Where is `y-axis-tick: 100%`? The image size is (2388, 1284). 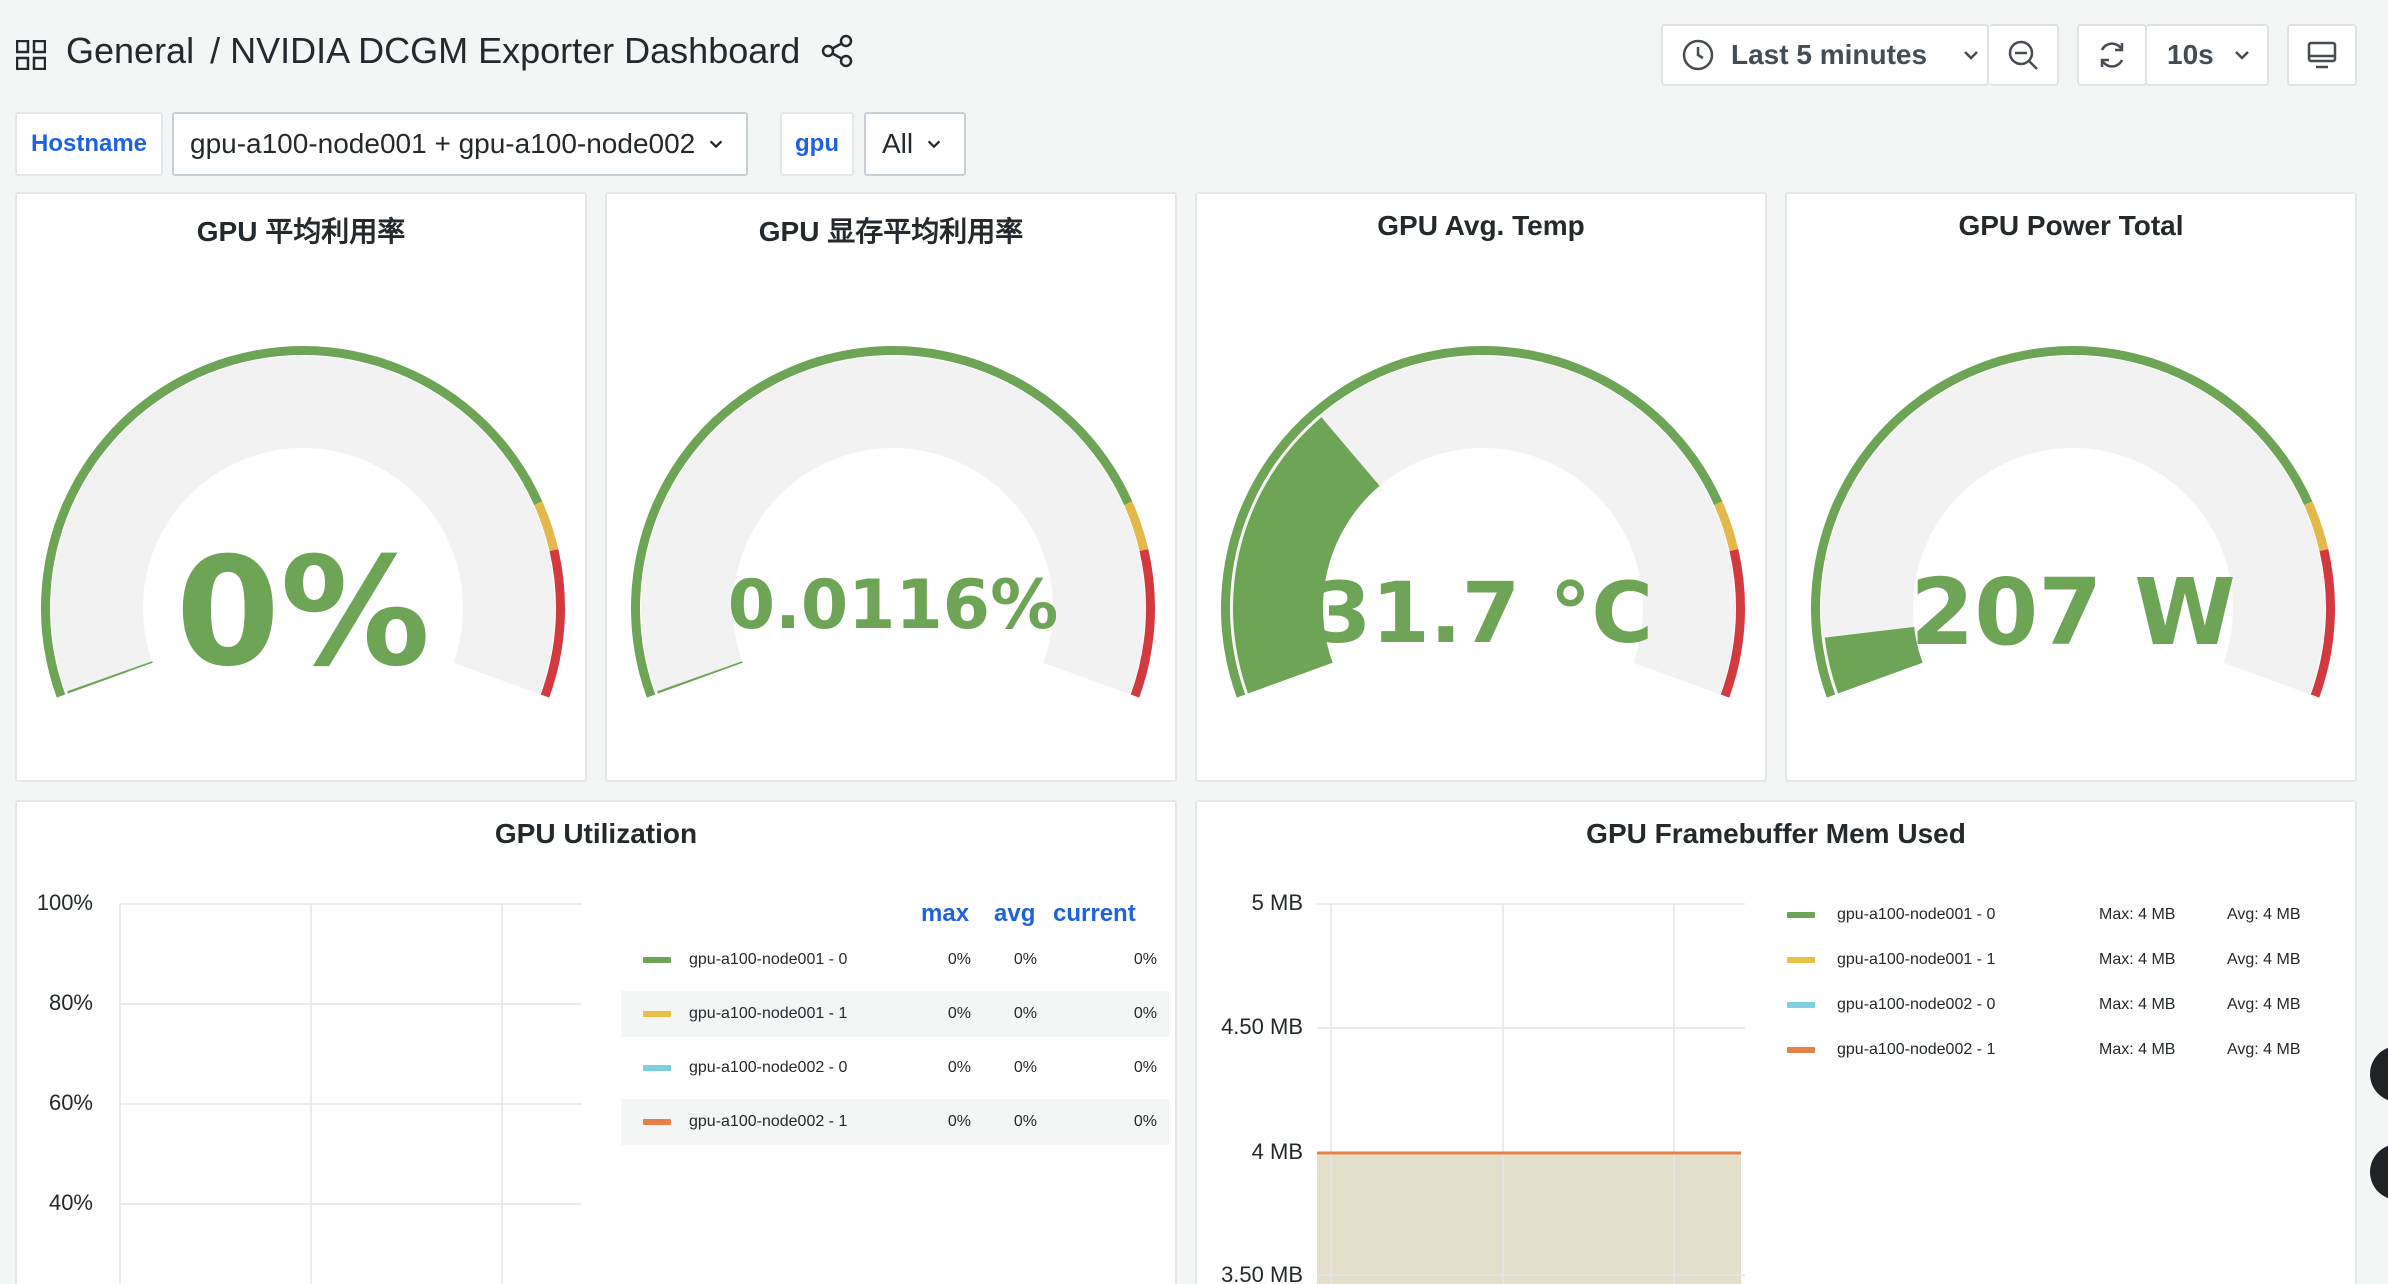 y-axis-tick: 100% is located at coordinates (64, 902).